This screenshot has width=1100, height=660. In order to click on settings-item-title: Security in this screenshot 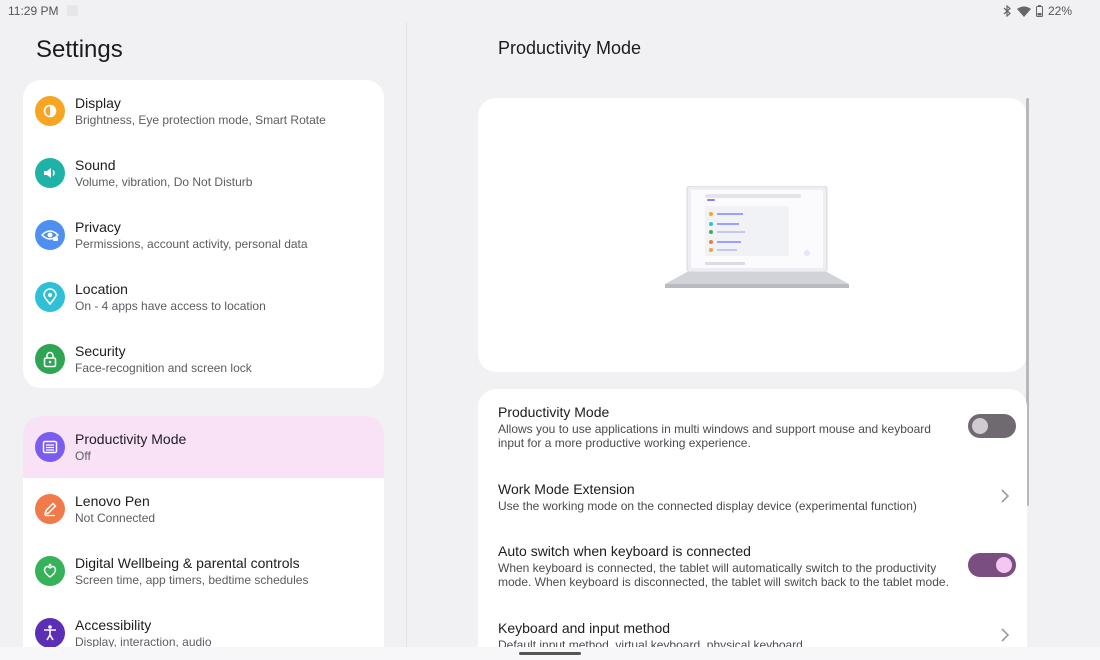, I will do `click(100, 351)`.